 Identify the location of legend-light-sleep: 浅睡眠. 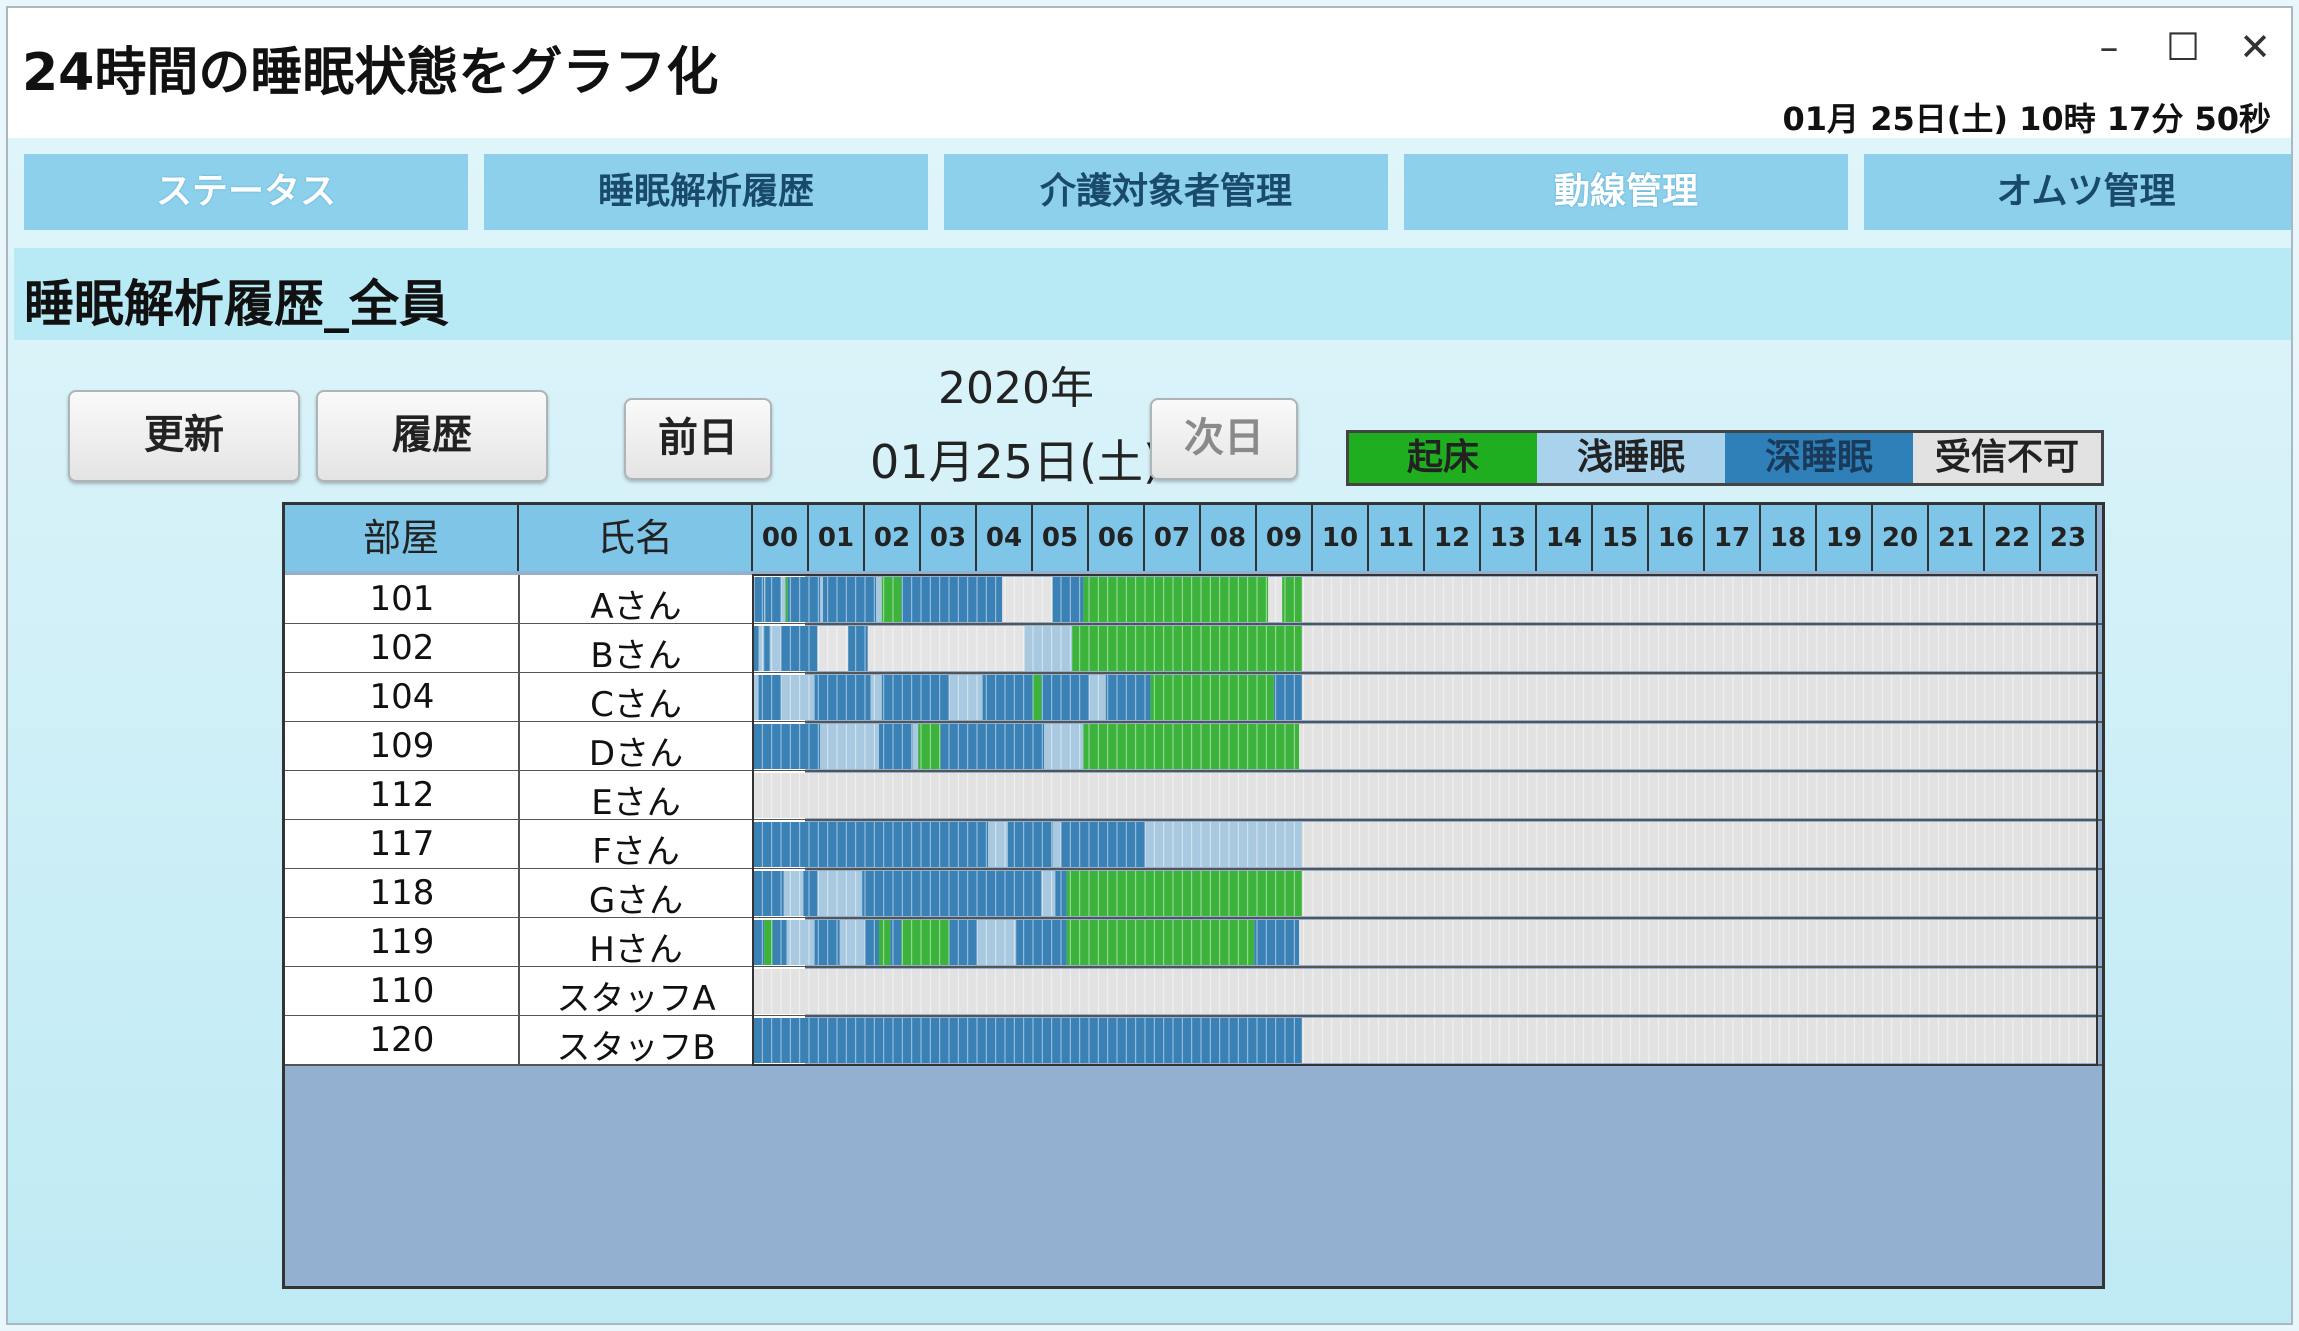
(1631, 458).